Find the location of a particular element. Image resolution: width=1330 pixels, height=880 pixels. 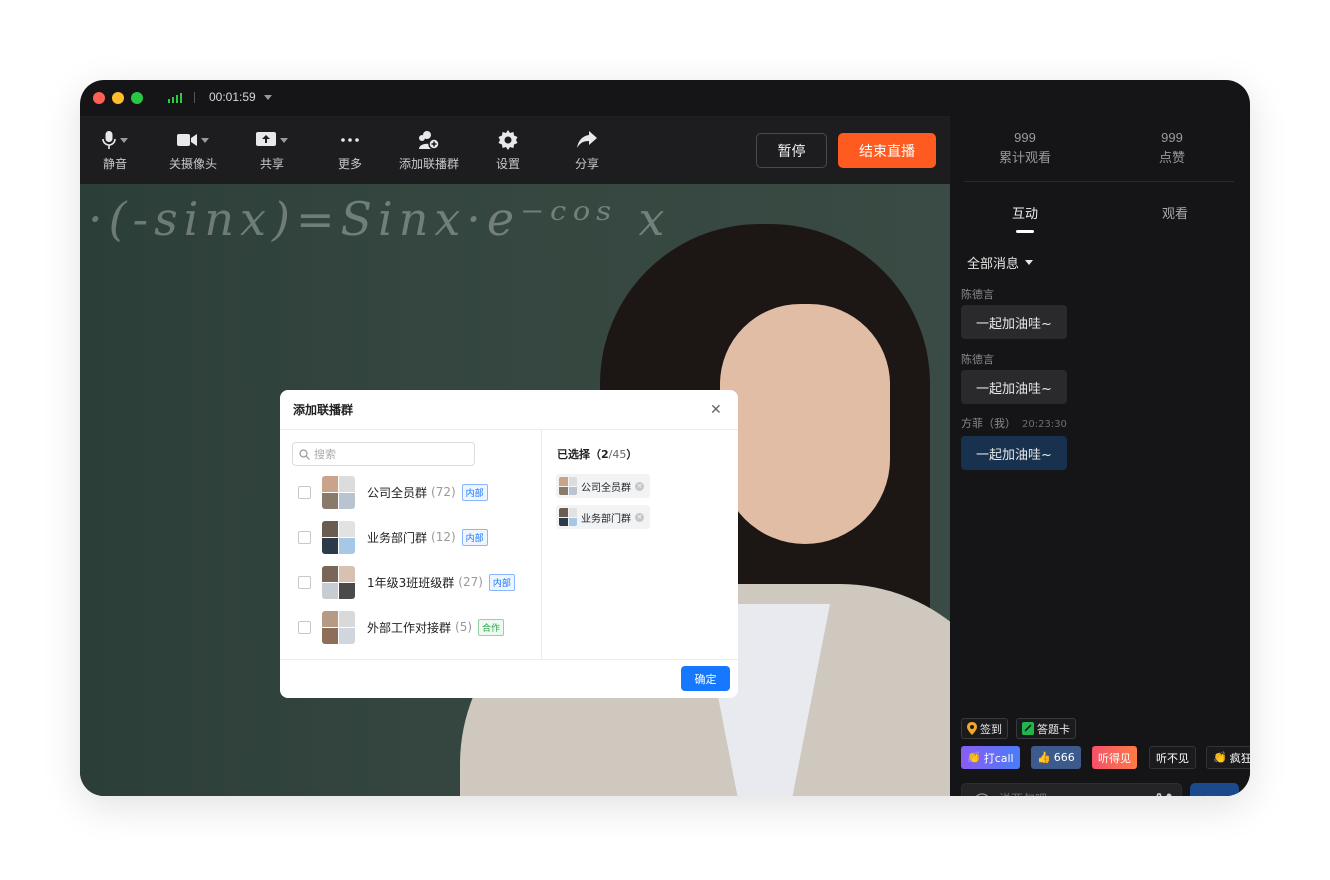

selected-group-chip: 业务部门群 × is located at coordinates (603, 517).